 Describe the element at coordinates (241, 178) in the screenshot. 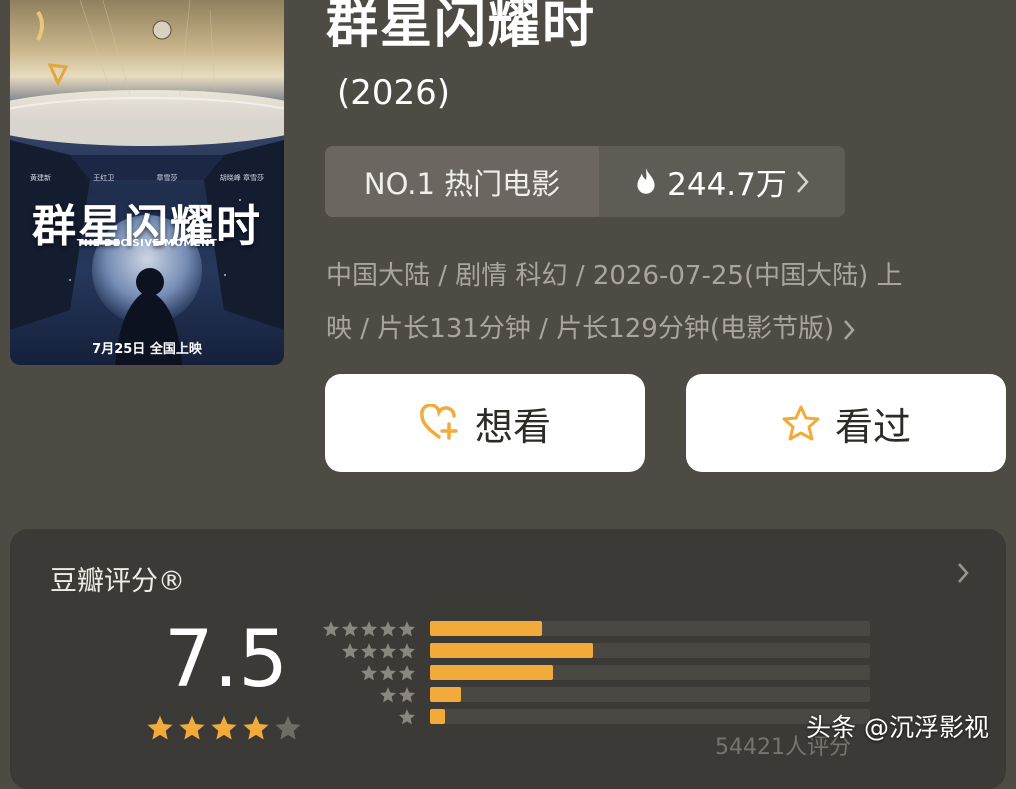

I see `poster-credit: 胡晓峰 章雪莎` at that location.